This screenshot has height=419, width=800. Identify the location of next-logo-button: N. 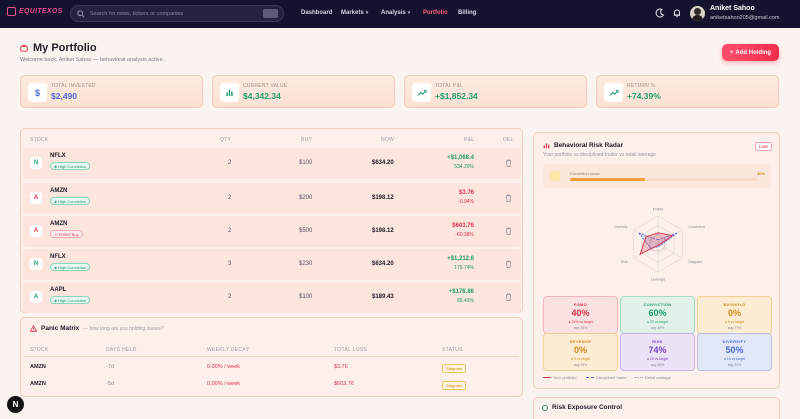
(15, 404).